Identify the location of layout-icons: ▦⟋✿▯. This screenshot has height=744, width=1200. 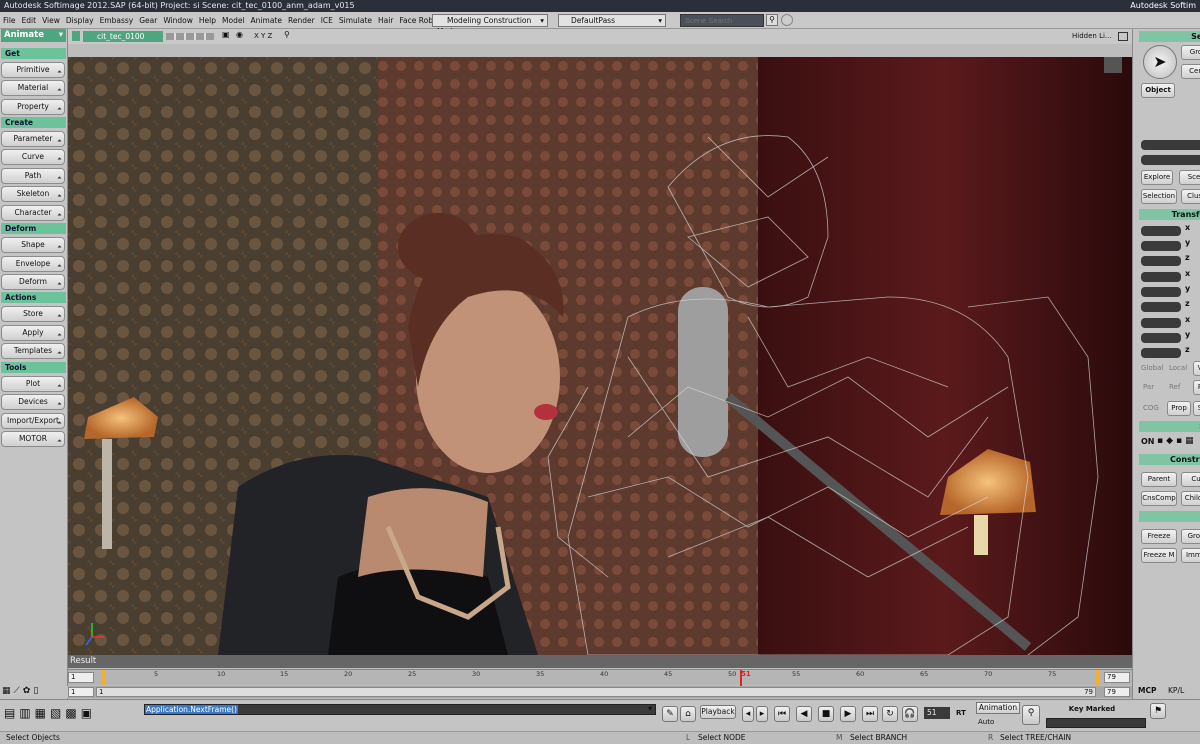
(20, 691).